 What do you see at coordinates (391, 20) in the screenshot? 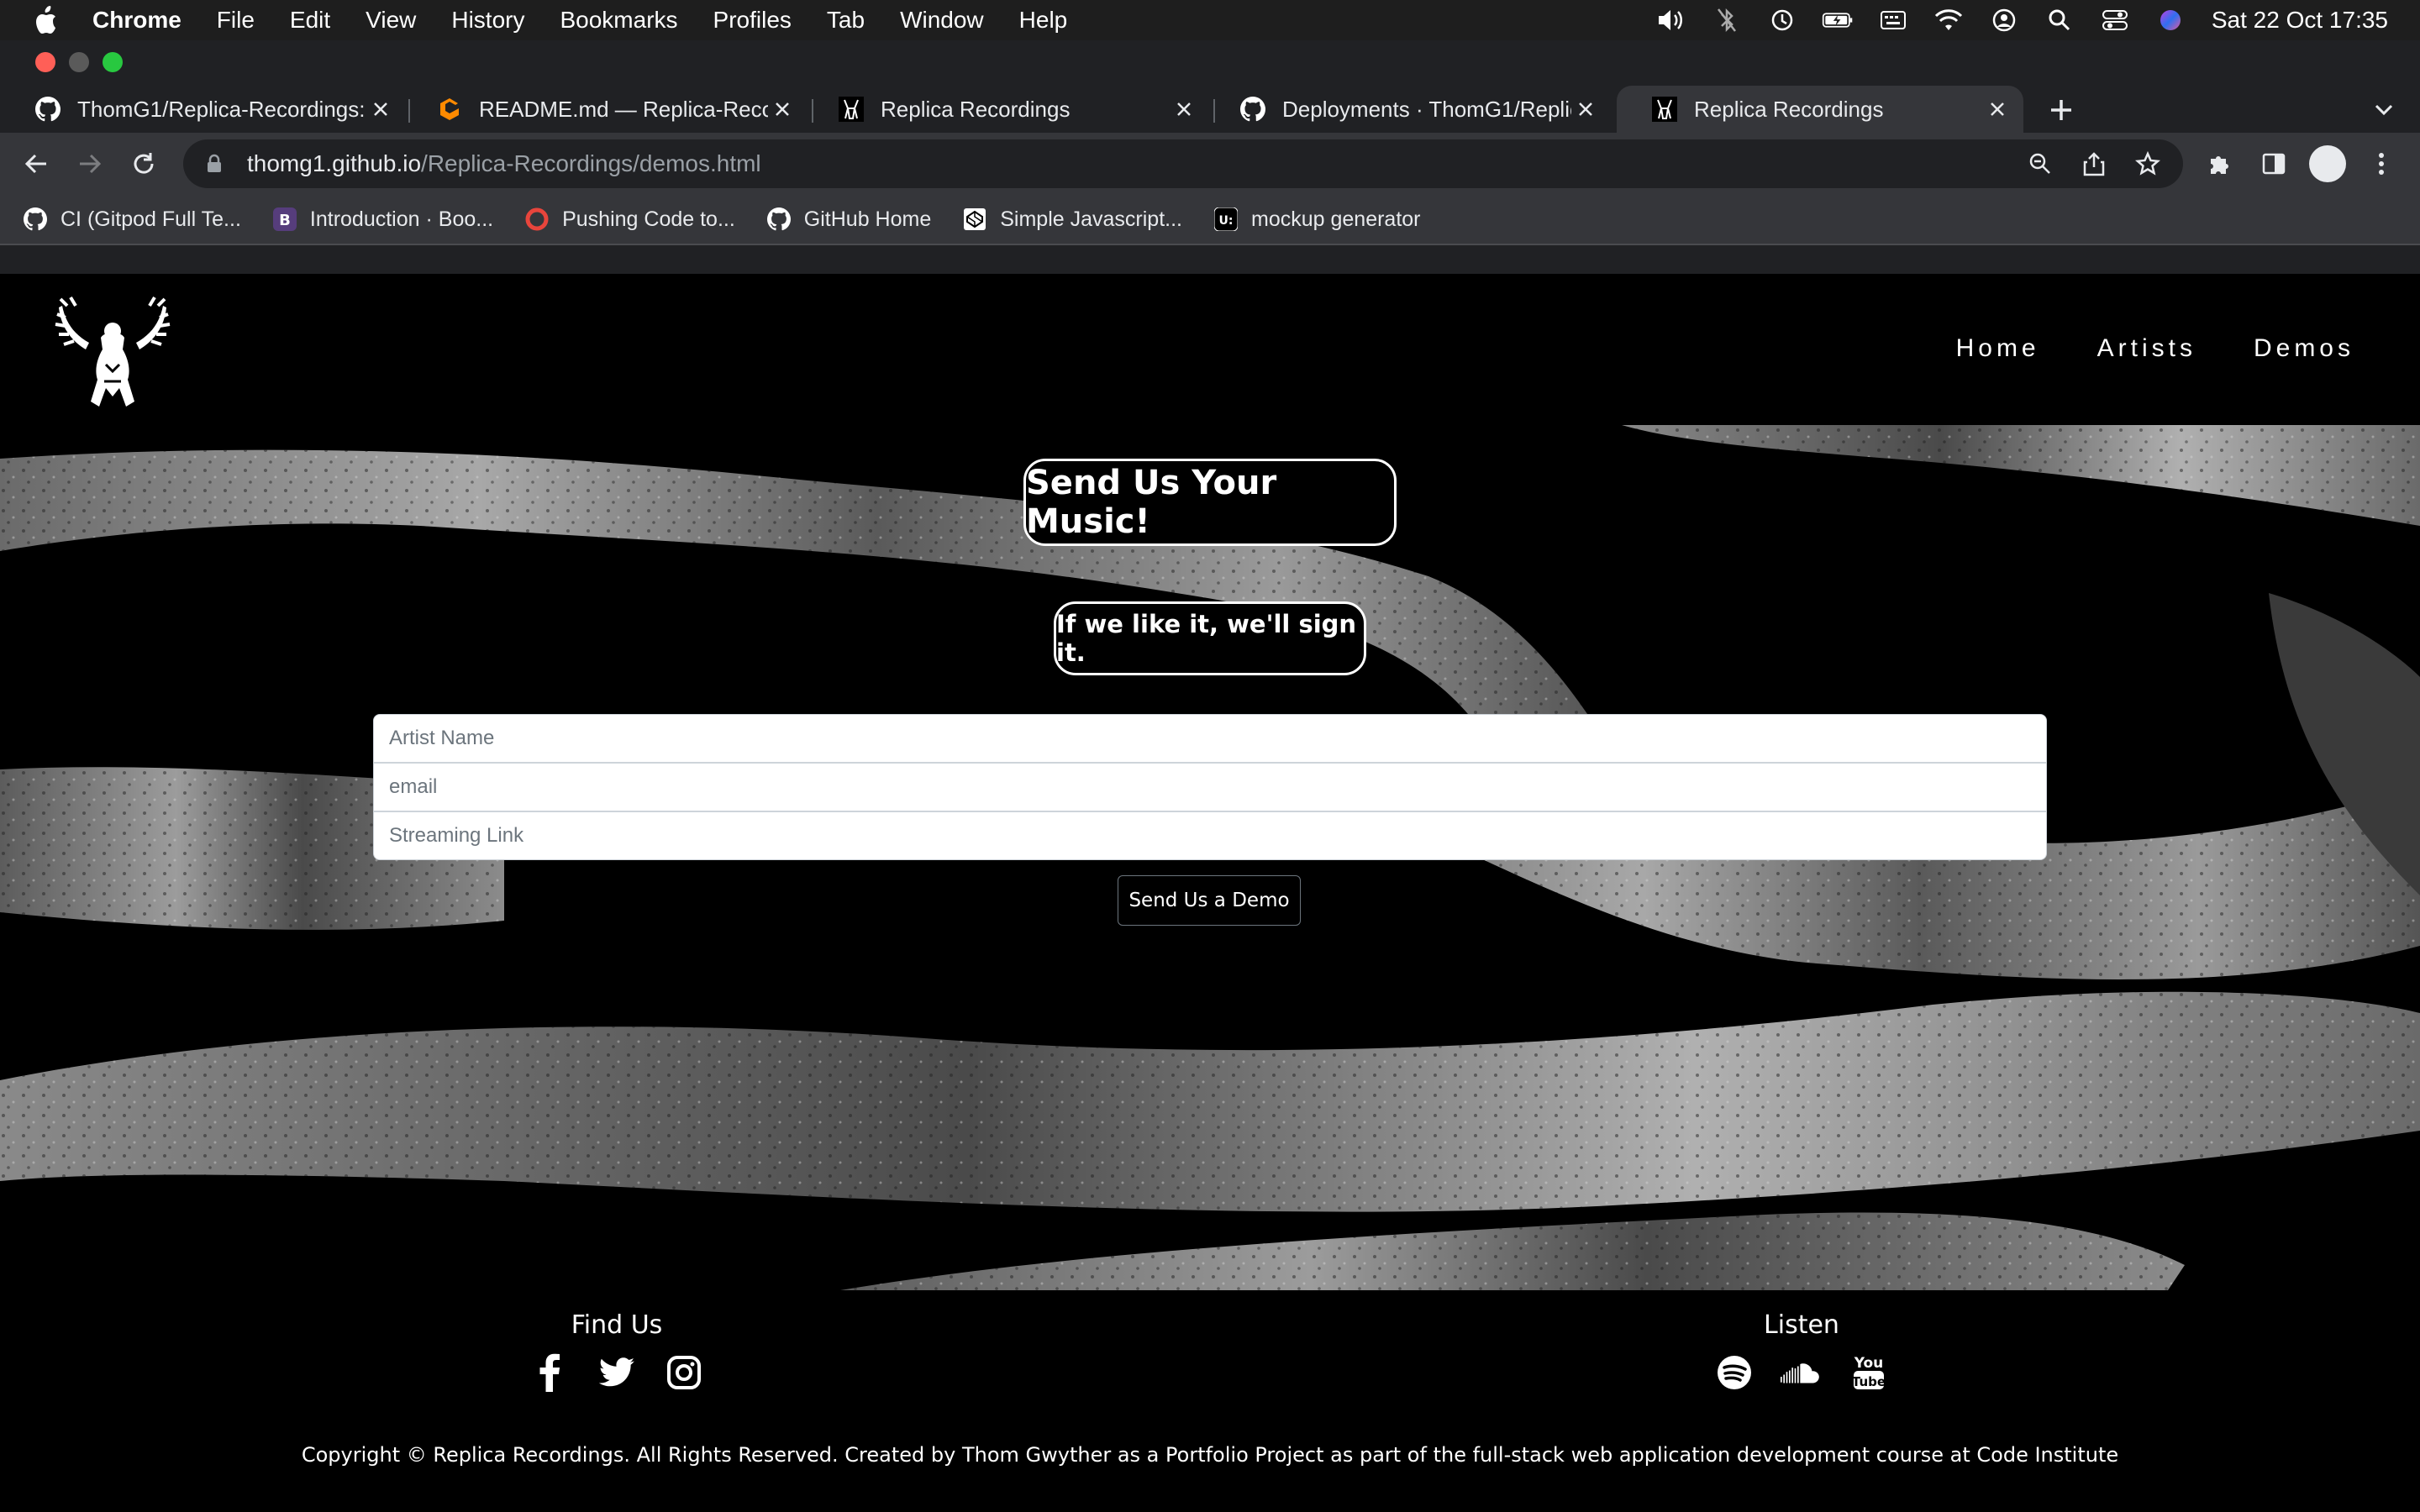
I see `menu-view: View` at bounding box center [391, 20].